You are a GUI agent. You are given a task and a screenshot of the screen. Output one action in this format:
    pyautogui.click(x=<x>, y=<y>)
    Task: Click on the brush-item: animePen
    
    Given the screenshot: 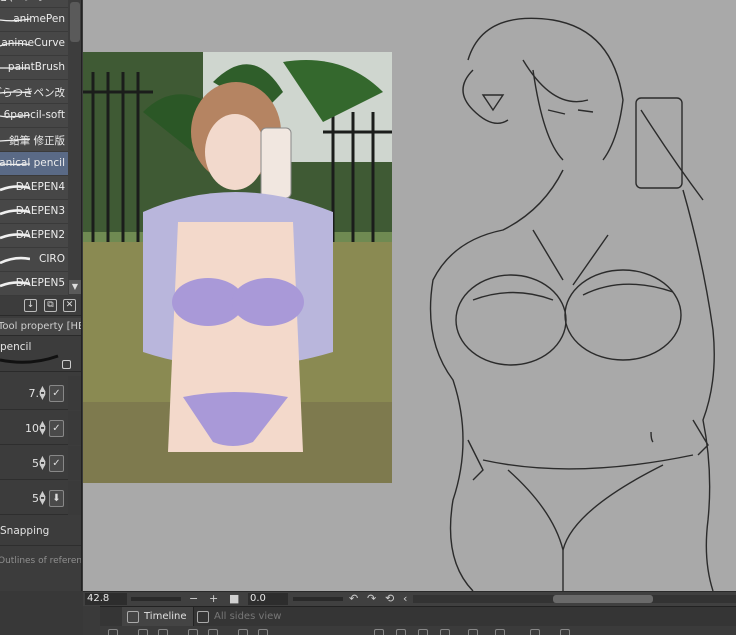 What is the action you would take?
    pyautogui.click(x=34, y=20)
    